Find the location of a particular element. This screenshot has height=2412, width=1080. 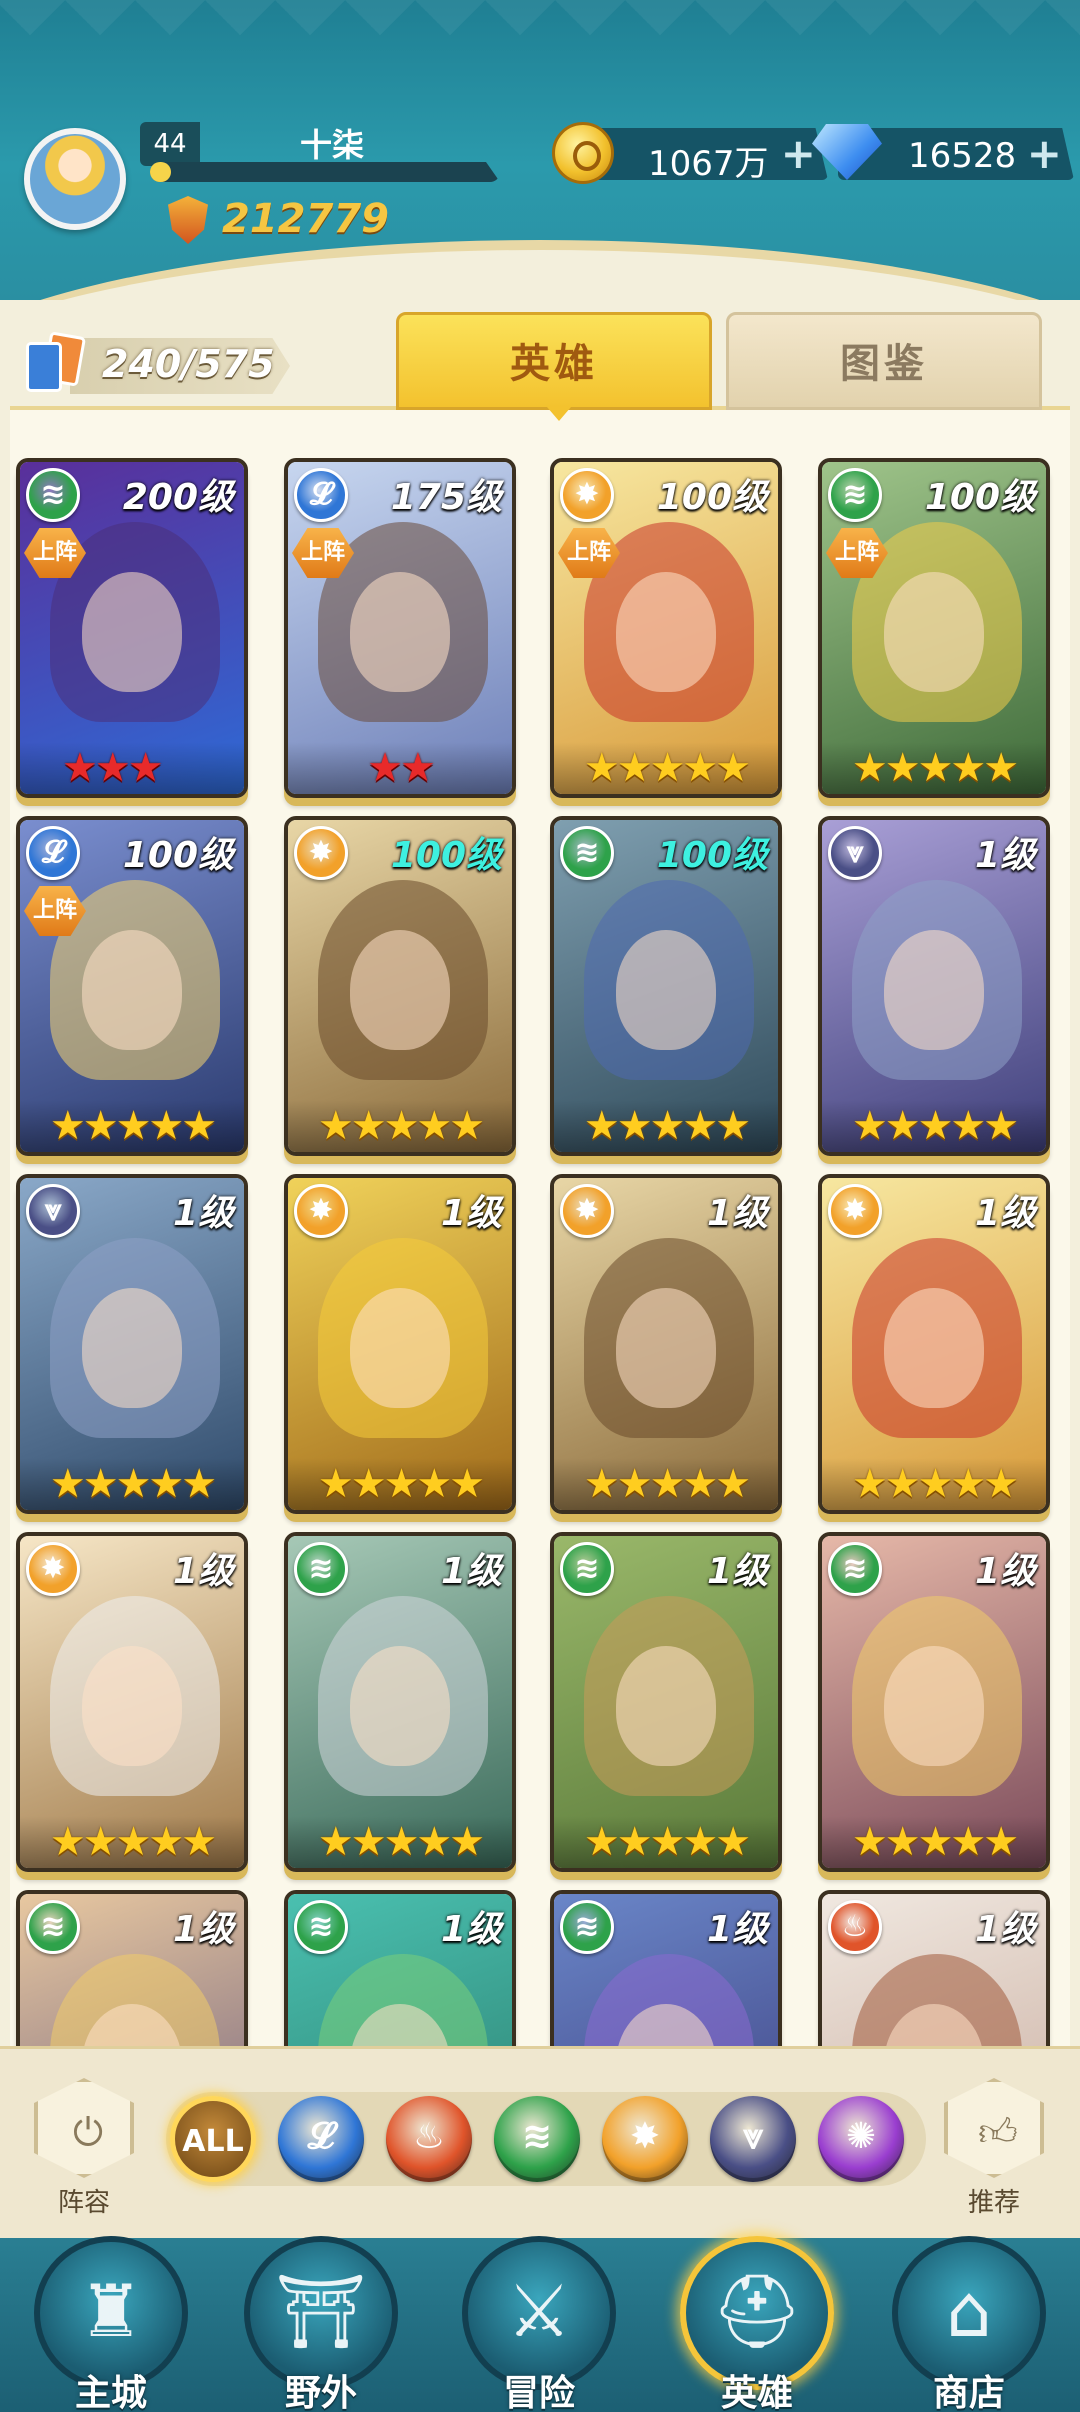

hero-card: ≋ 上阵 200级 ★★★ is located at coordinates (132, 628).